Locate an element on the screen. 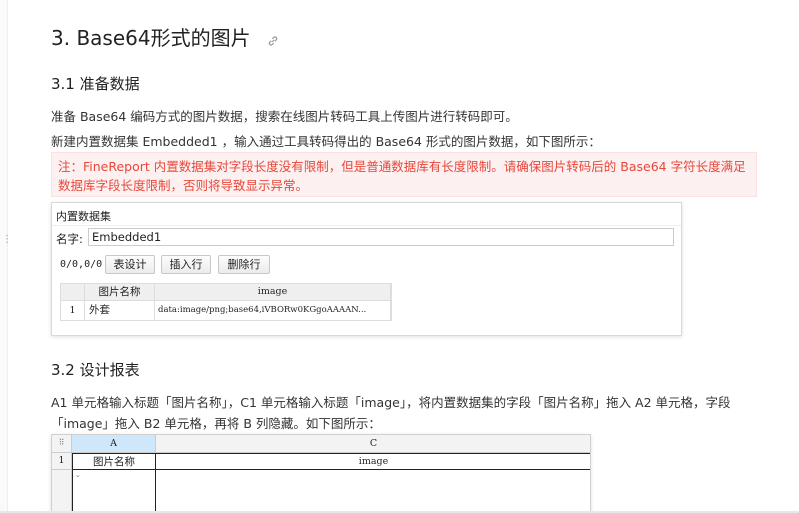 The height and width of the screenshot is (513, 799). report-grid-screenshot: ⠿ A C 1 图片名称 image ⌄ is located at coordinates (321, 473).